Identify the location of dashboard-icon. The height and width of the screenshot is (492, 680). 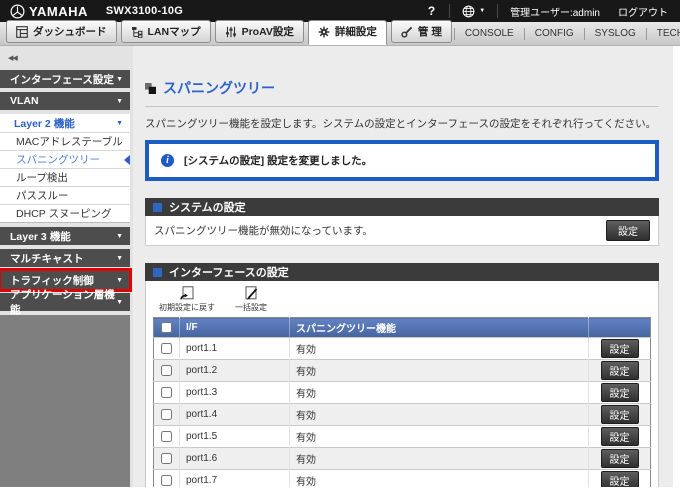
(22, 31).